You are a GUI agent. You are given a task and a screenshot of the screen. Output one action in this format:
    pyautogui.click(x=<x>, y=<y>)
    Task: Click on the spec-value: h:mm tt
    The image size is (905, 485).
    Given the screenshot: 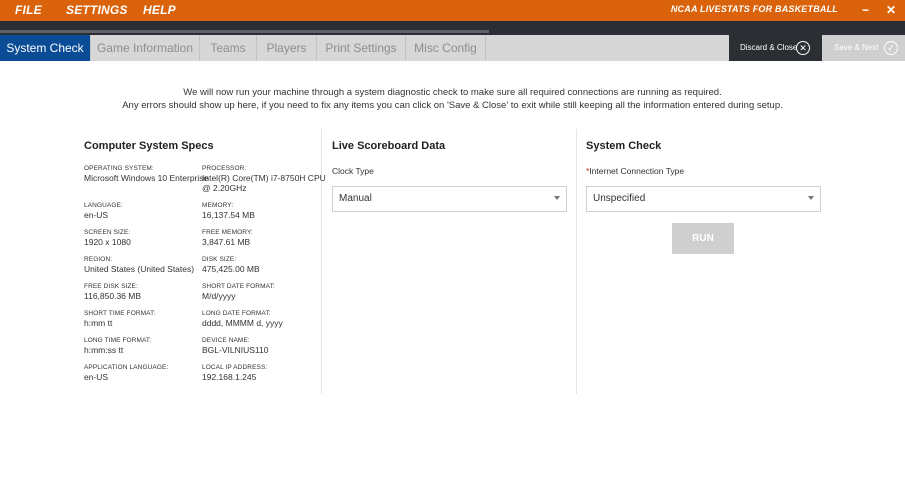 What is the action you would take?
    pyautogui.click(x=98, y=323)
    